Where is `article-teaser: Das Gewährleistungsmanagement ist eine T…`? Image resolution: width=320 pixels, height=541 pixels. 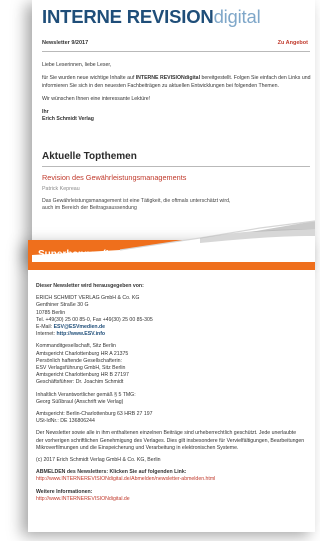 article-teaser: Das Gewährleistungsmanagement ist eine T… is located at coordinates (177, 205).